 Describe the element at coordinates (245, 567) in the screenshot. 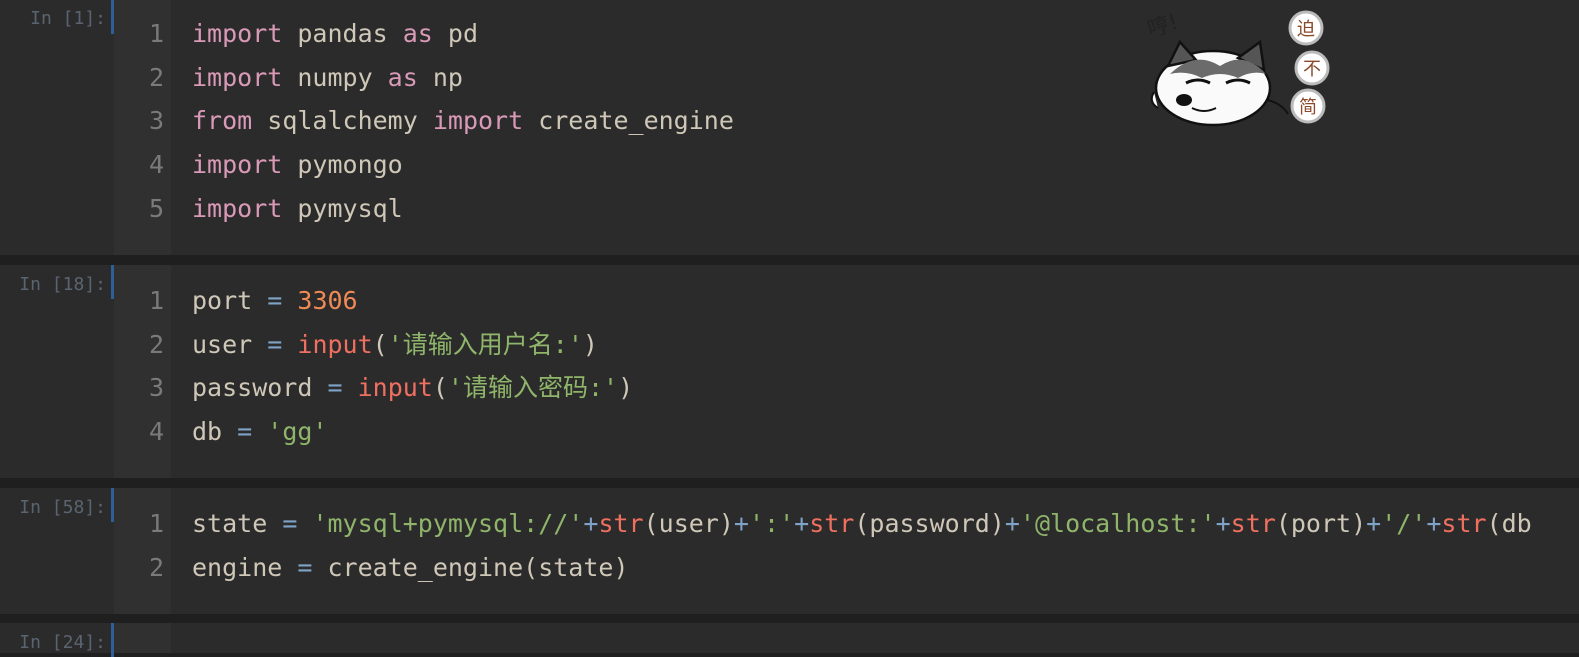

I see `code-token: engine` at that location.